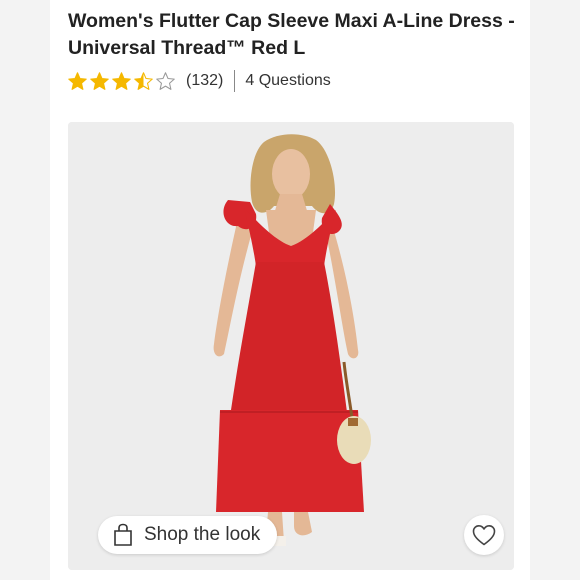 The width and height of the screenshot is (580, 580). Describe the element at coordinates (123, 534) in the screenshot. I see `shopping-bag-icon` at that location.